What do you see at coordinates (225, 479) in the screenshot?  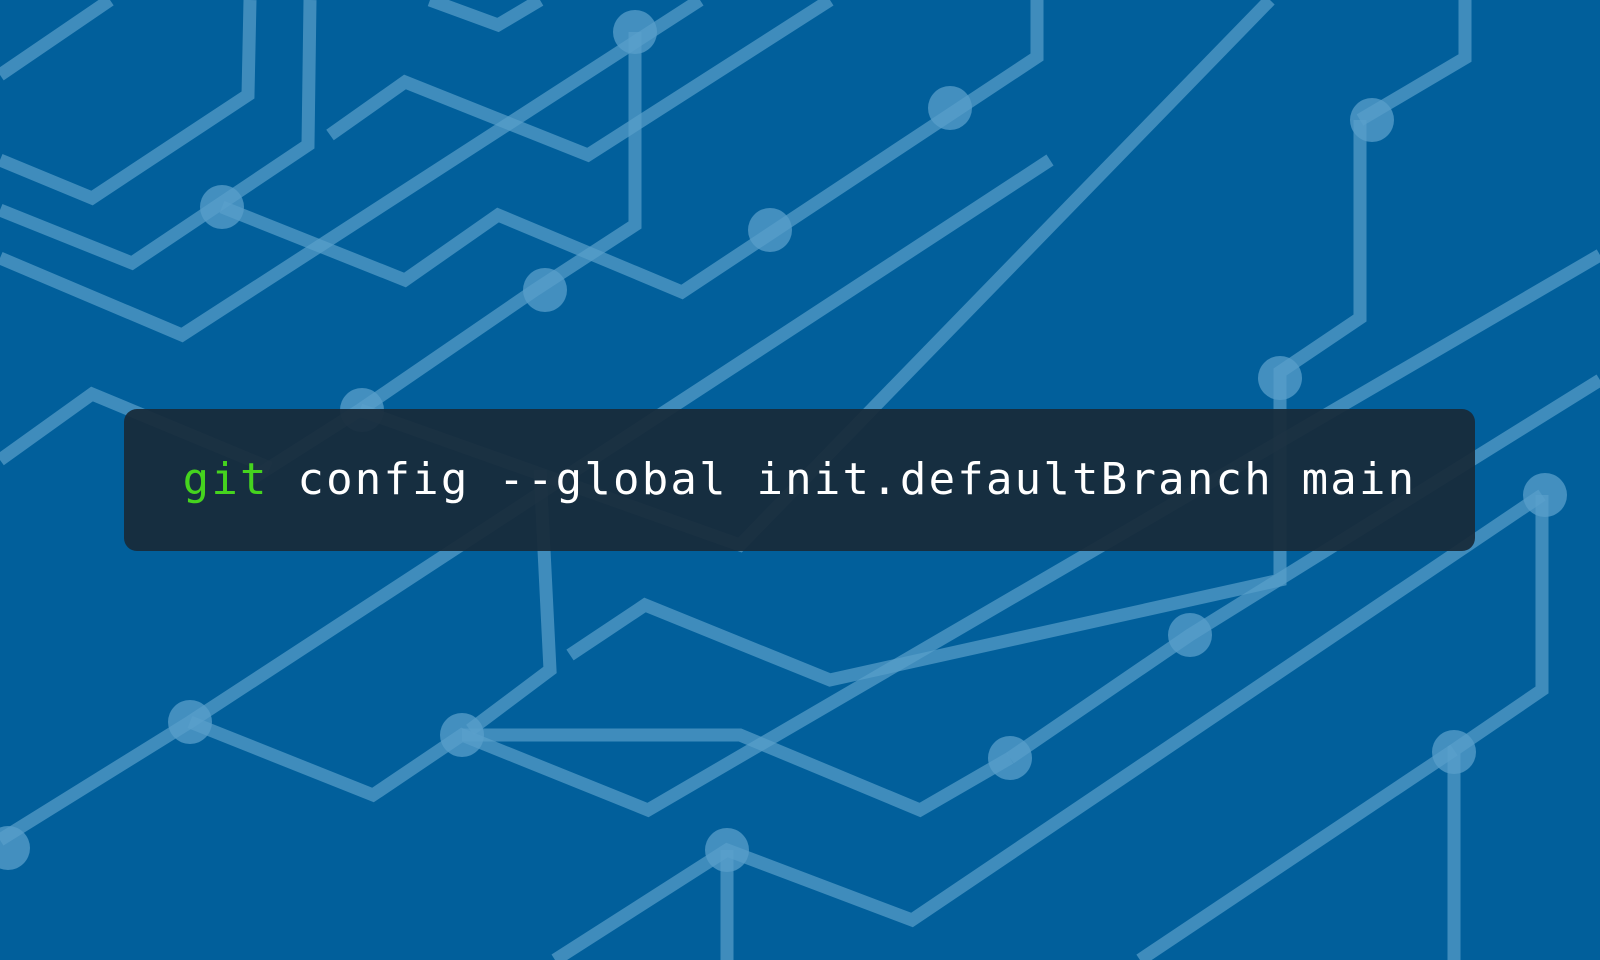 I see `command-keyword: git` at bounding box center [225, 479].